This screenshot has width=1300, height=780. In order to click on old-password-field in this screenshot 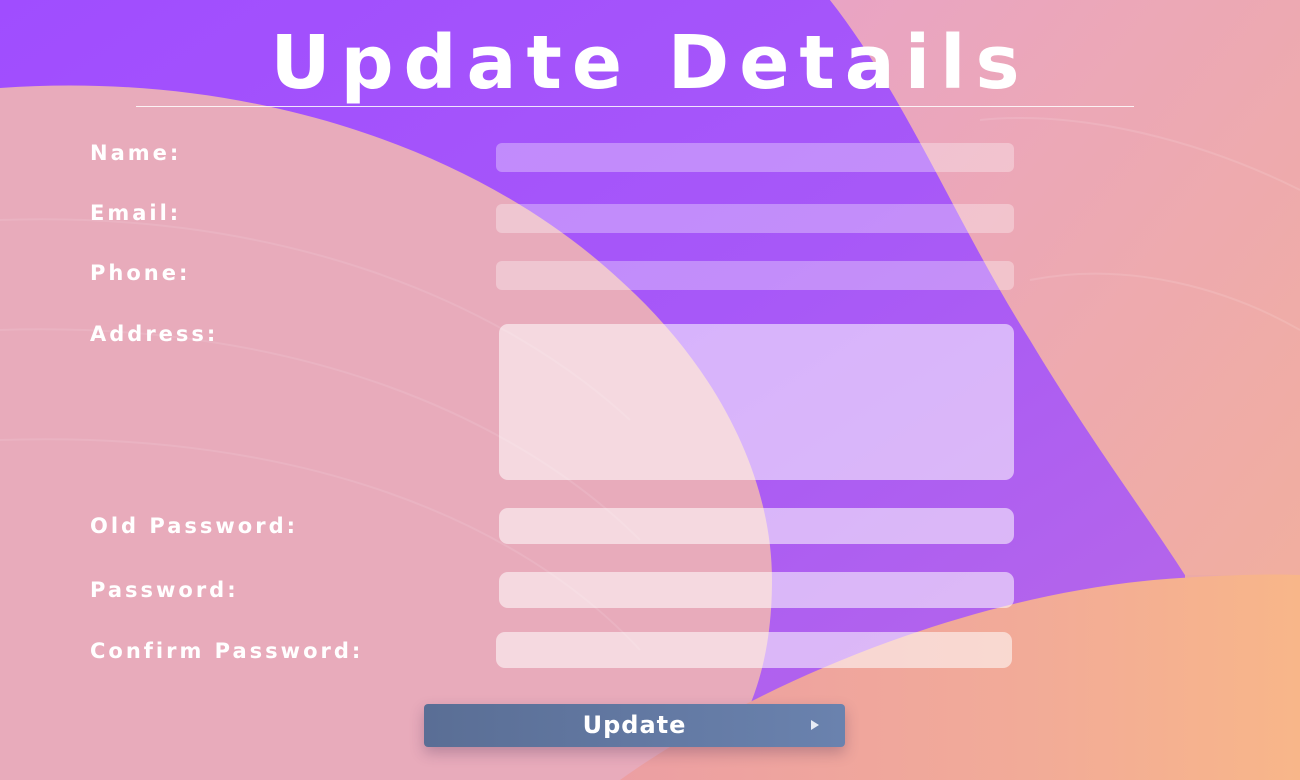, I will do `click(756, 526)`.